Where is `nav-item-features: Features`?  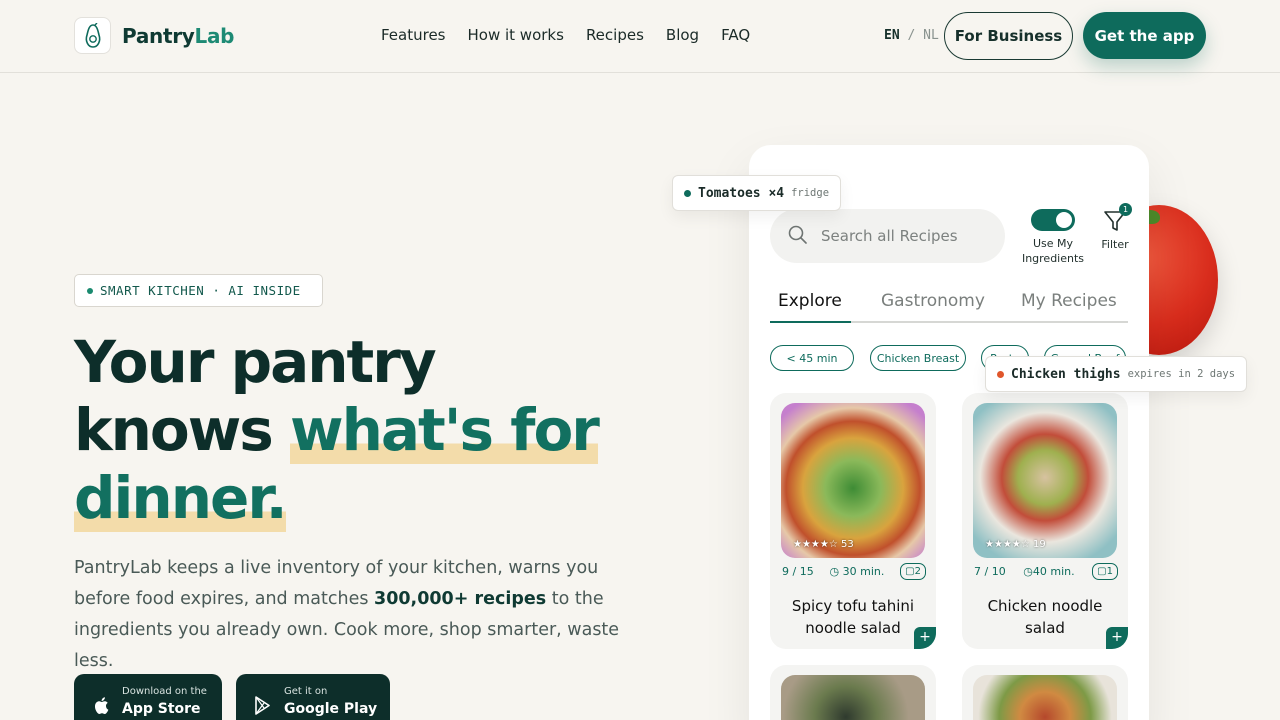
nav-item-features: Features is located at coordinates (413, 35).